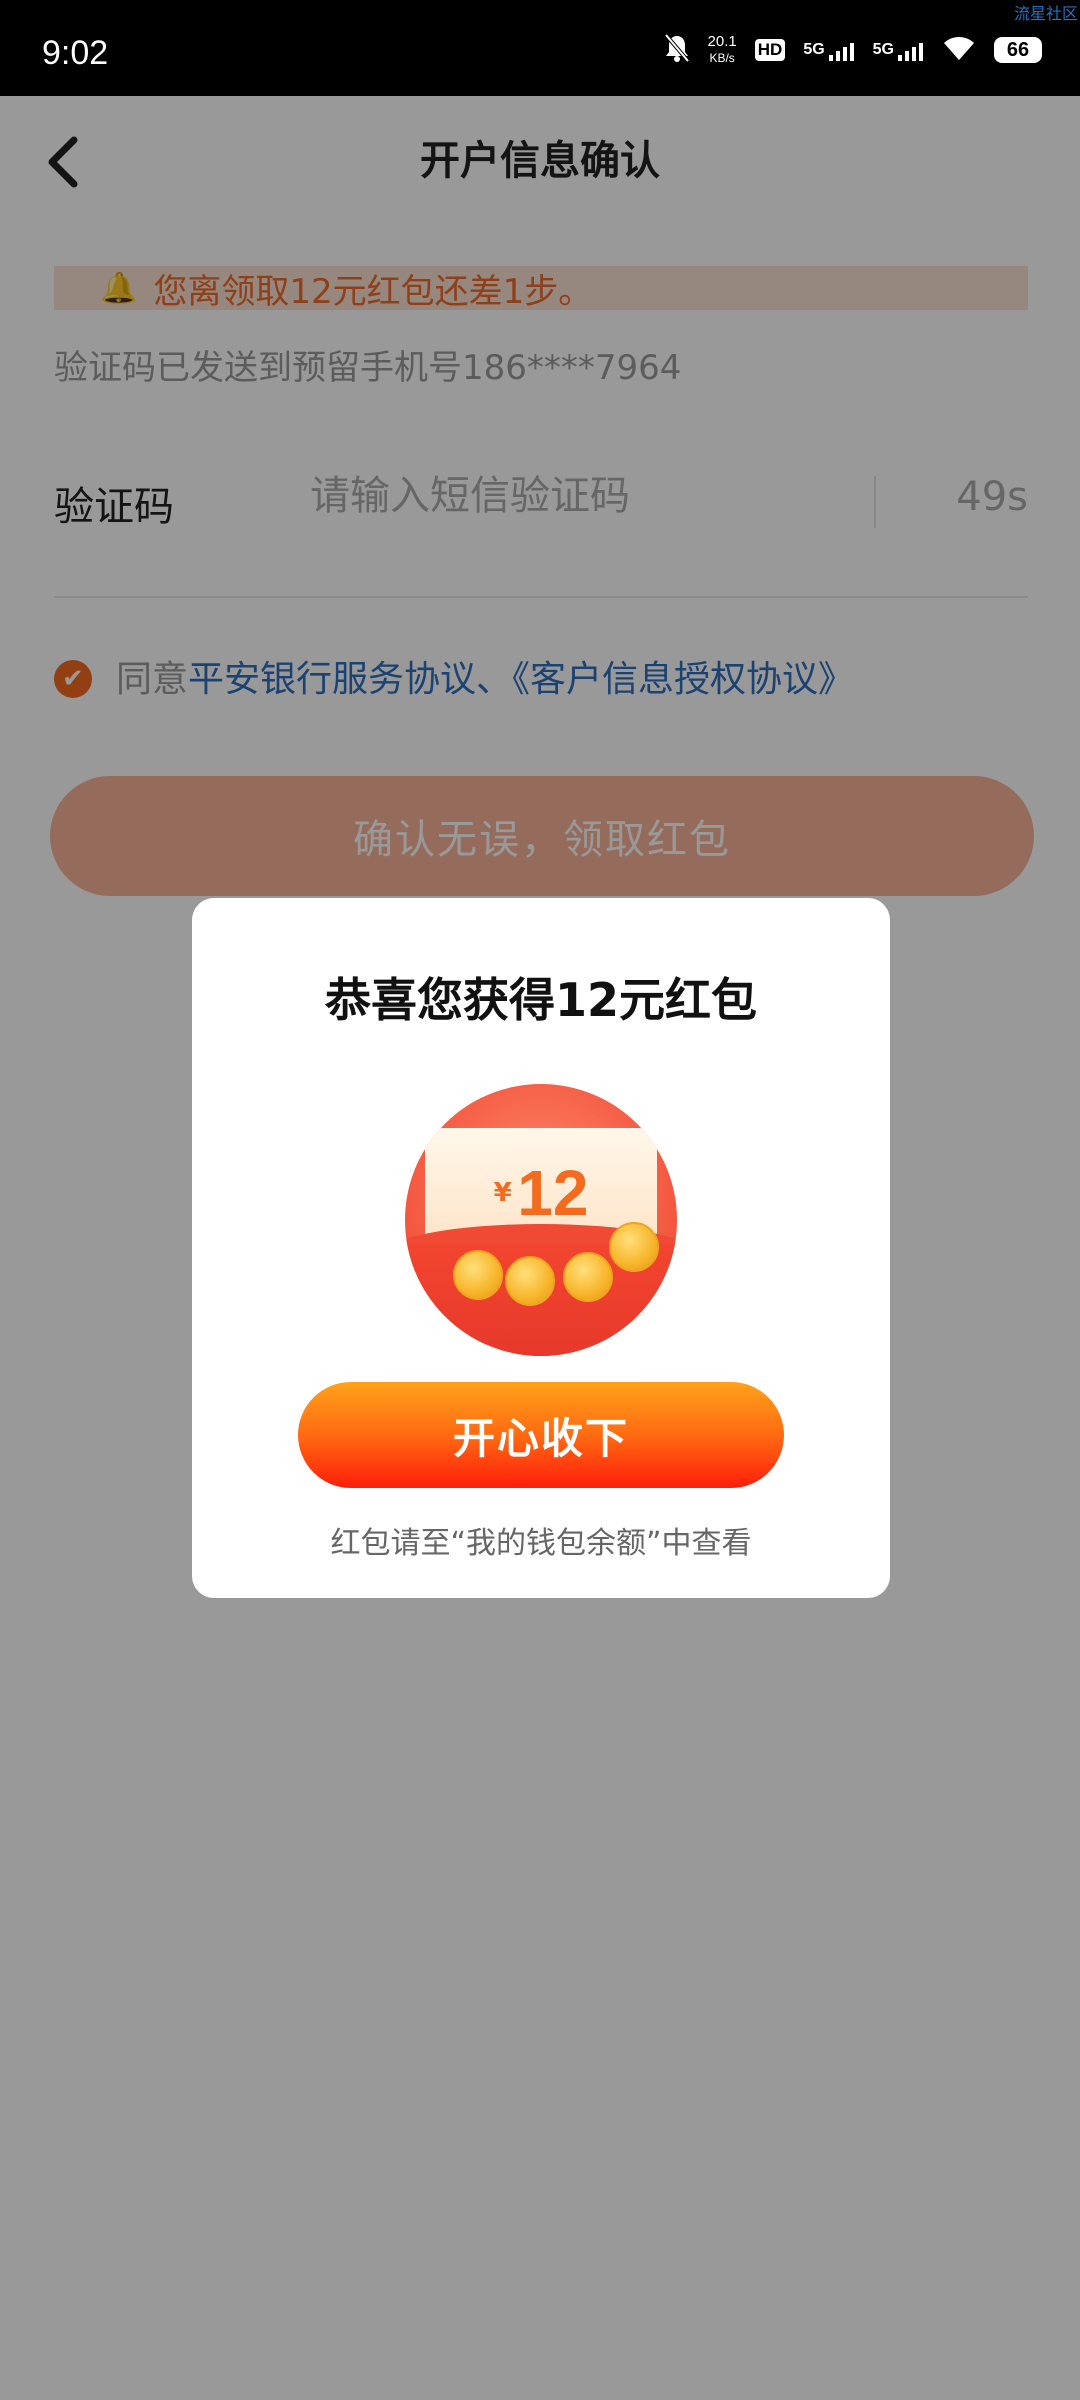 The width and height of the screenshot is (1080, 2400). What do you see at coordinates (540, 1000) in the screenshot?
I see `modal-title: 恭喜您获得12元红包` at bounding box center [540, 1000].